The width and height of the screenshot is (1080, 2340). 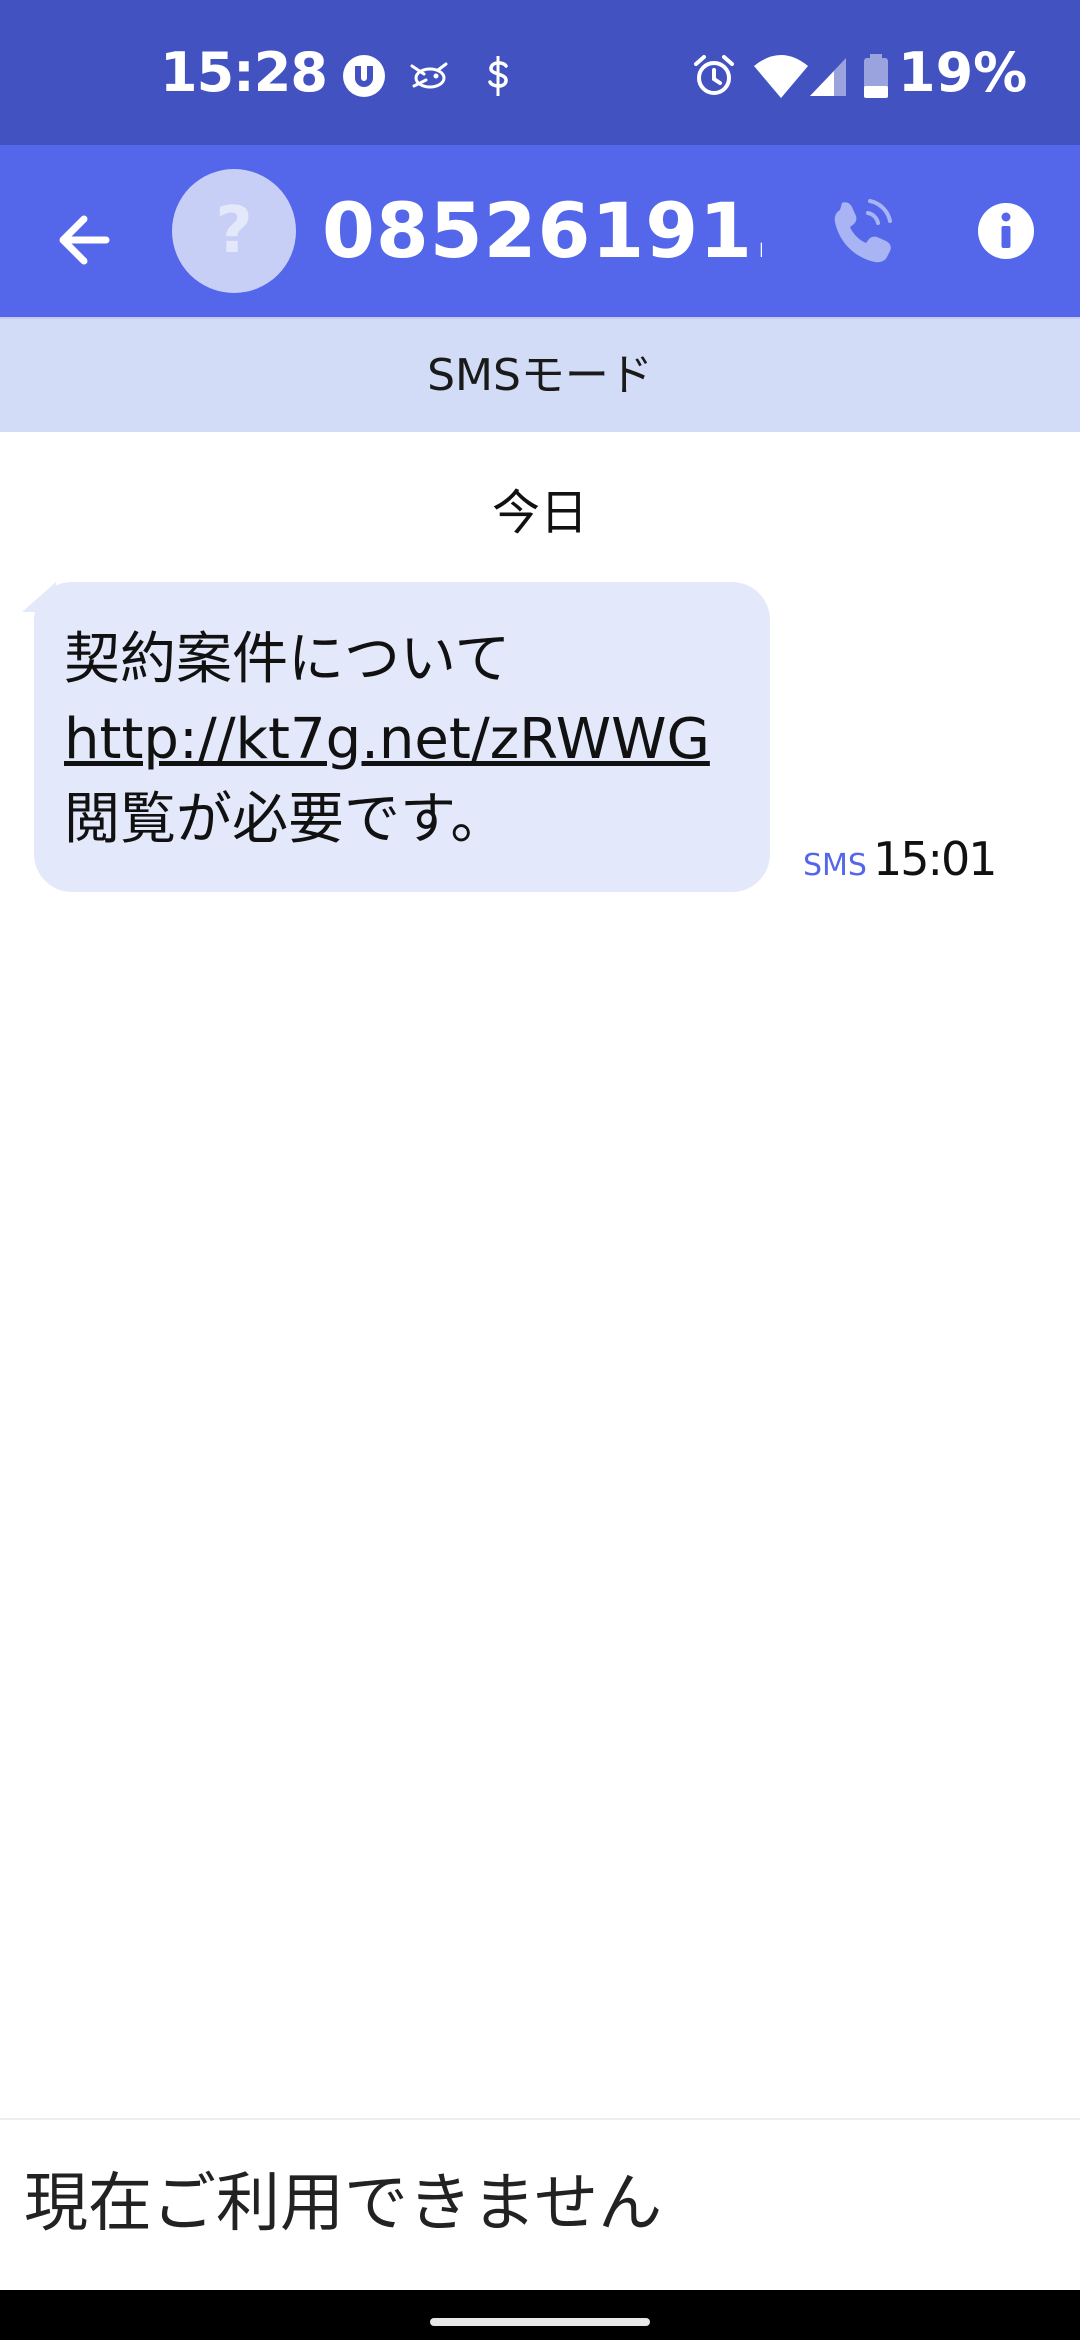 I want to click on message-bubble: 契約案件について http://kt7g.net/zRWWG 閲覧が必要です。, so click(x=402, y=737).